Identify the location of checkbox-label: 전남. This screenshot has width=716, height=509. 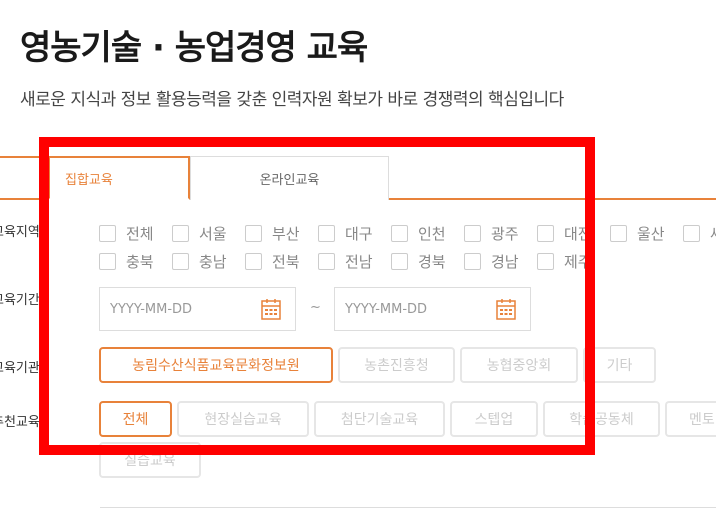
(359, 262).